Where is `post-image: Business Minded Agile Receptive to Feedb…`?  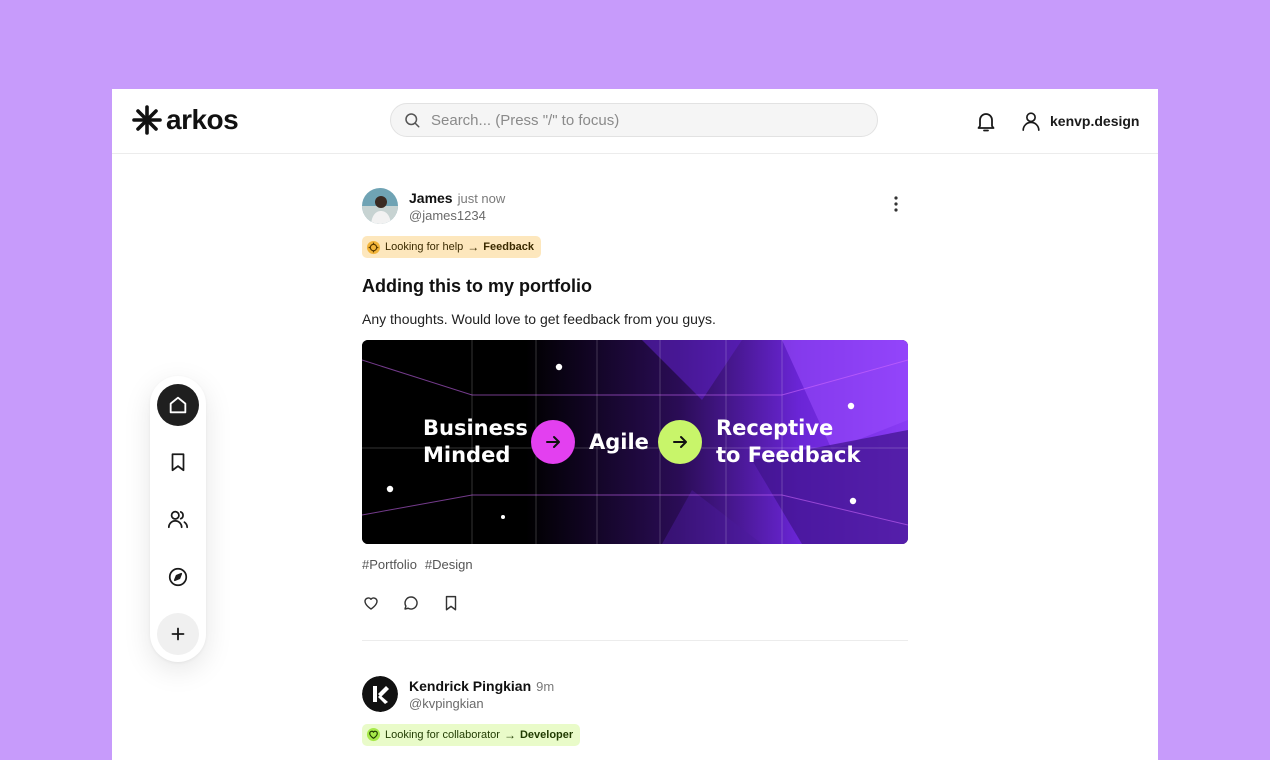
post-image: Business Minded Agile Receptive to Feedb… is located at coordinates (635, 441).